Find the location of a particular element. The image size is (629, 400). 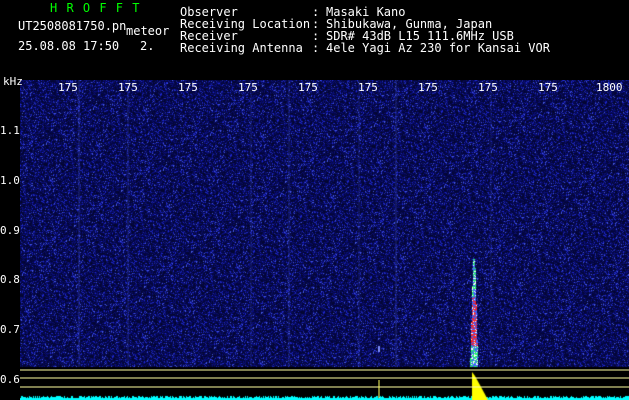

y-tick-label: 1.0 is located at coordinates (10, 180).